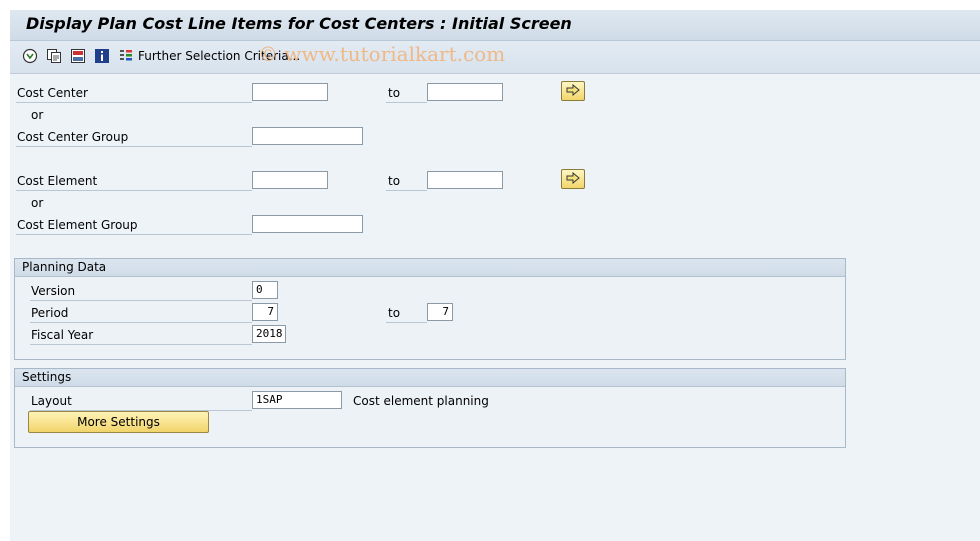 The image size is (980, 541). Describe the element at coordinates (430, 268) in the screenshot. I see `group-header: Planning Data` at that location.